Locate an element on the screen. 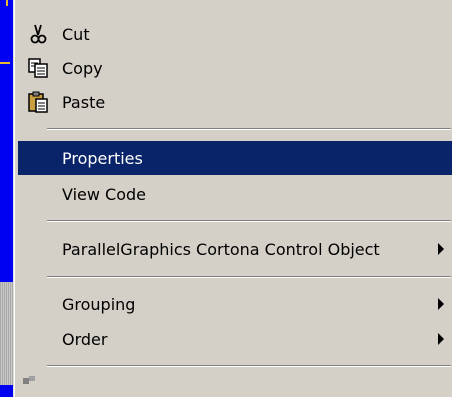  menu-item-label: Copy is located at coordinates (82, 68).